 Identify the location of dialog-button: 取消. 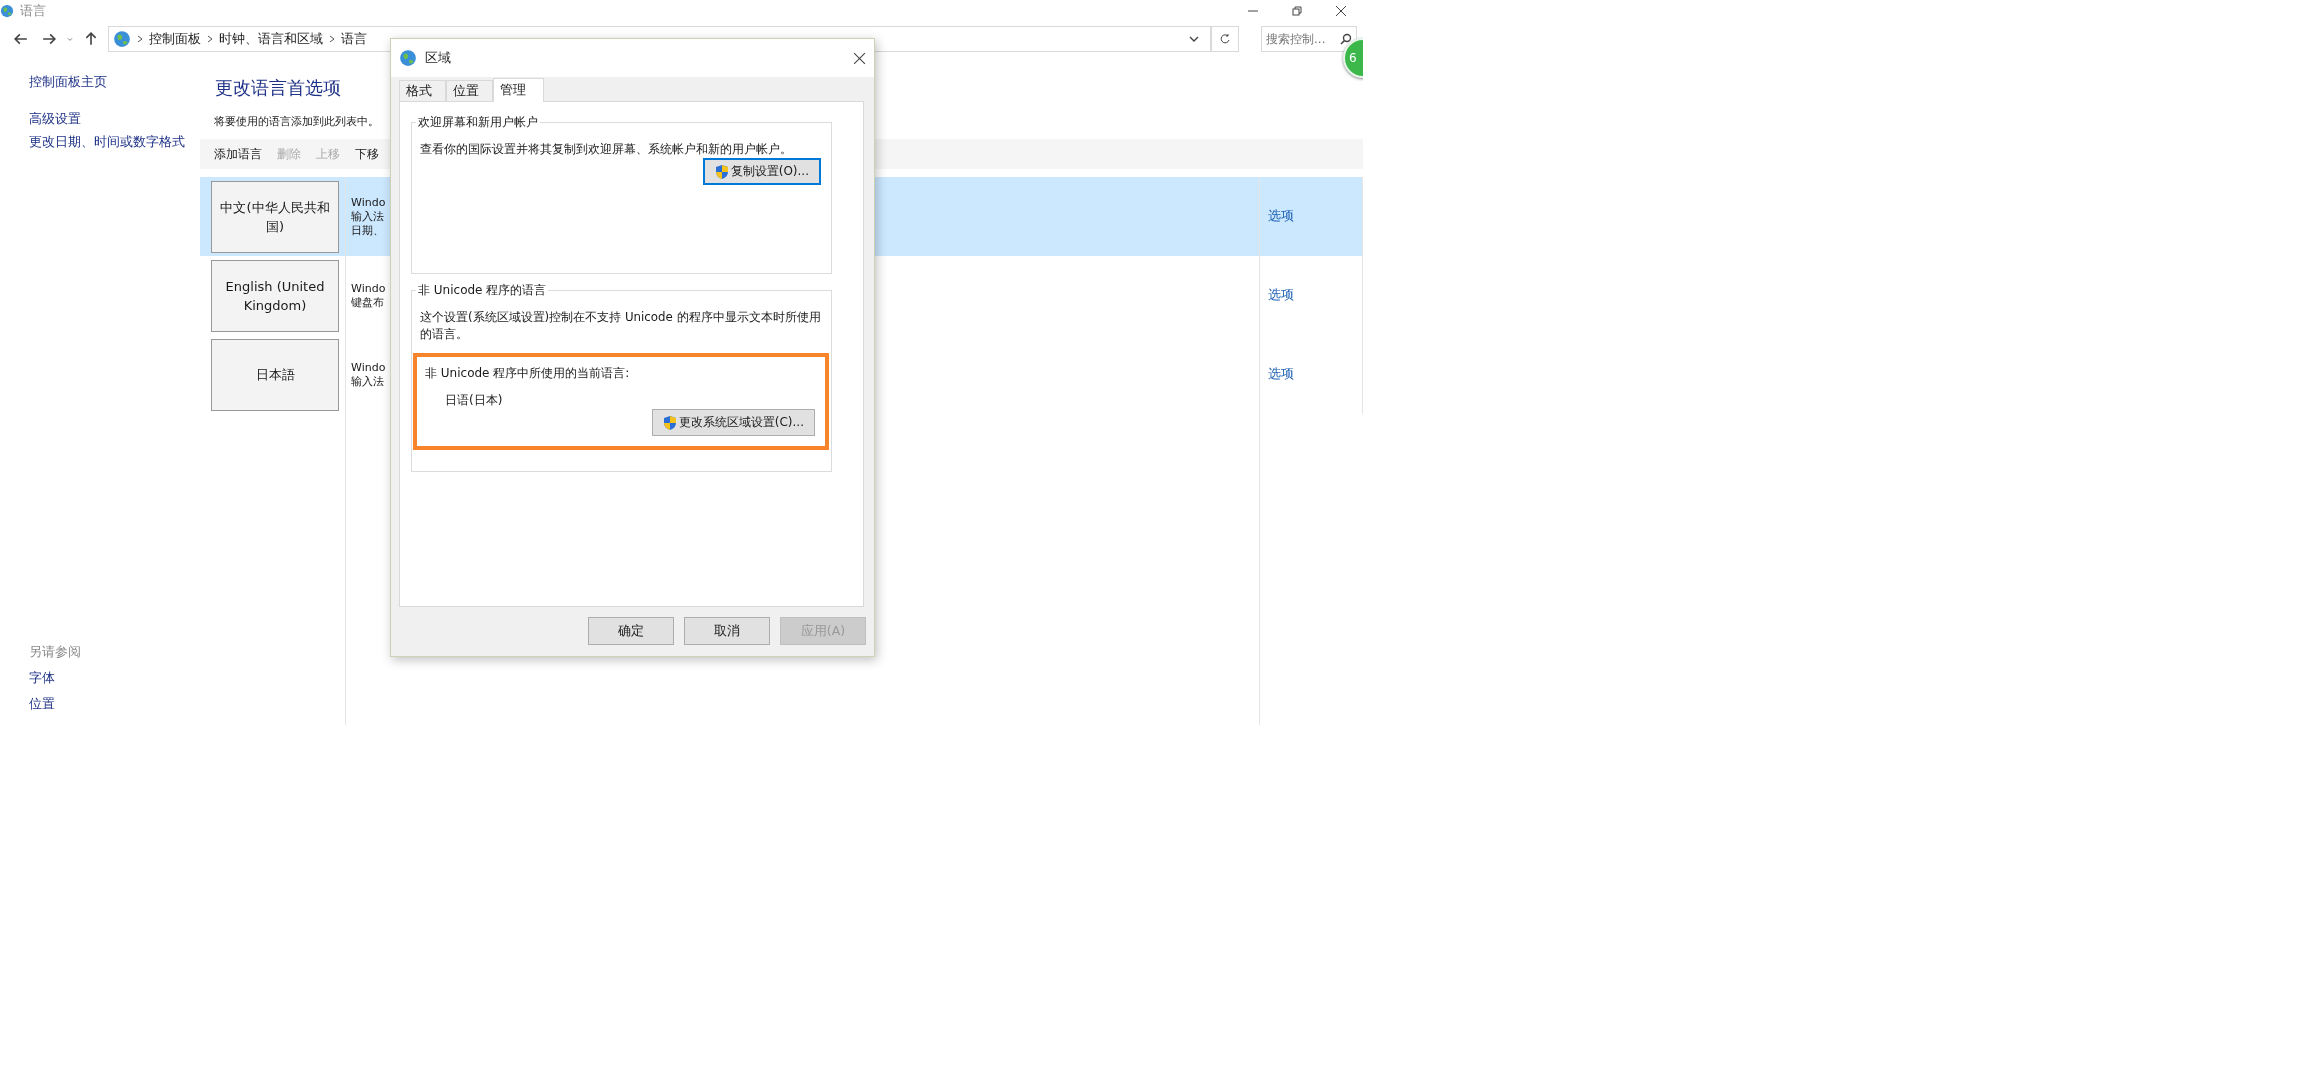
(727, 631).